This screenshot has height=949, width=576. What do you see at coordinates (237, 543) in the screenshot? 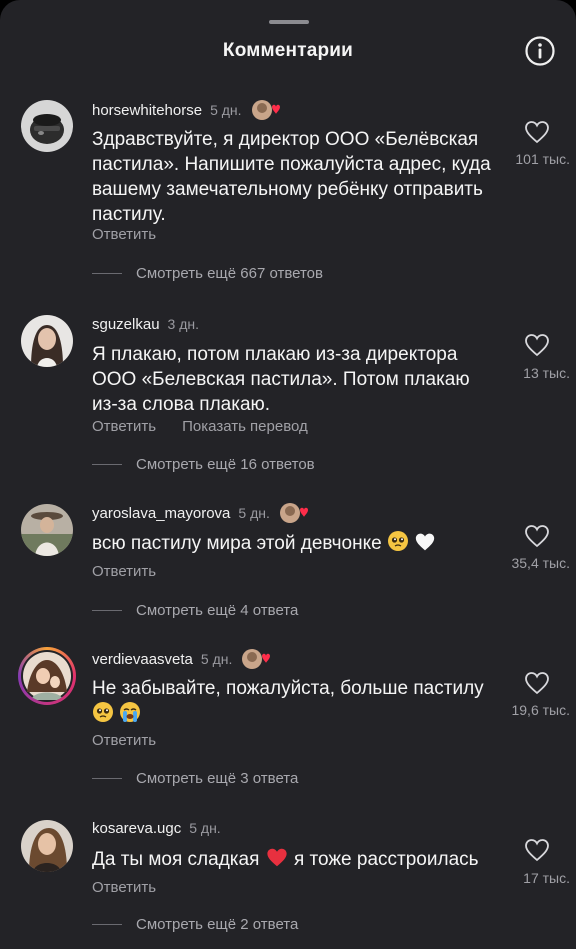
I see `comment-text-body: всю пастилу мира этой девчонке` at bounding box center [237, 543].